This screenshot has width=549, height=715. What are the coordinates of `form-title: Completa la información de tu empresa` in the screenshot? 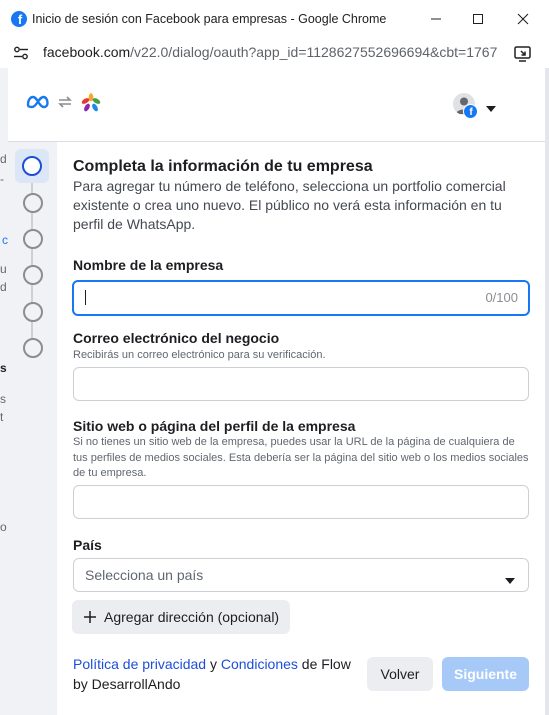 It's located at (223, 166).